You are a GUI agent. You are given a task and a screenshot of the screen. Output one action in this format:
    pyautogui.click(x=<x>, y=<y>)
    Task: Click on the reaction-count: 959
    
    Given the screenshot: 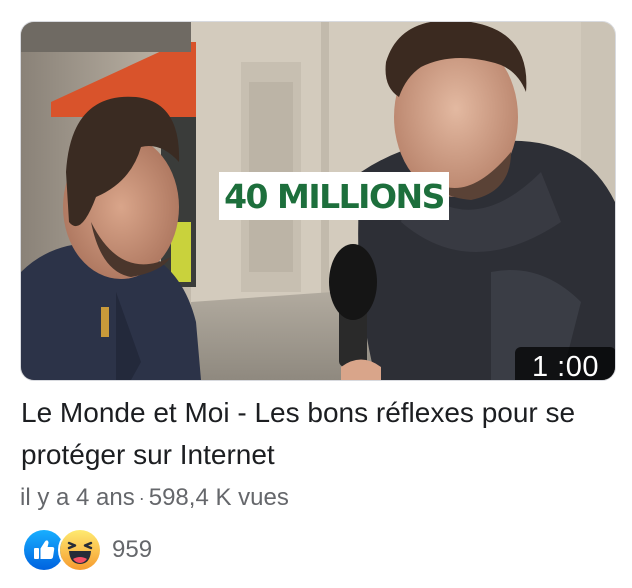 What is the action you would take?
    pyautogui.click(x=132, y=549)
    